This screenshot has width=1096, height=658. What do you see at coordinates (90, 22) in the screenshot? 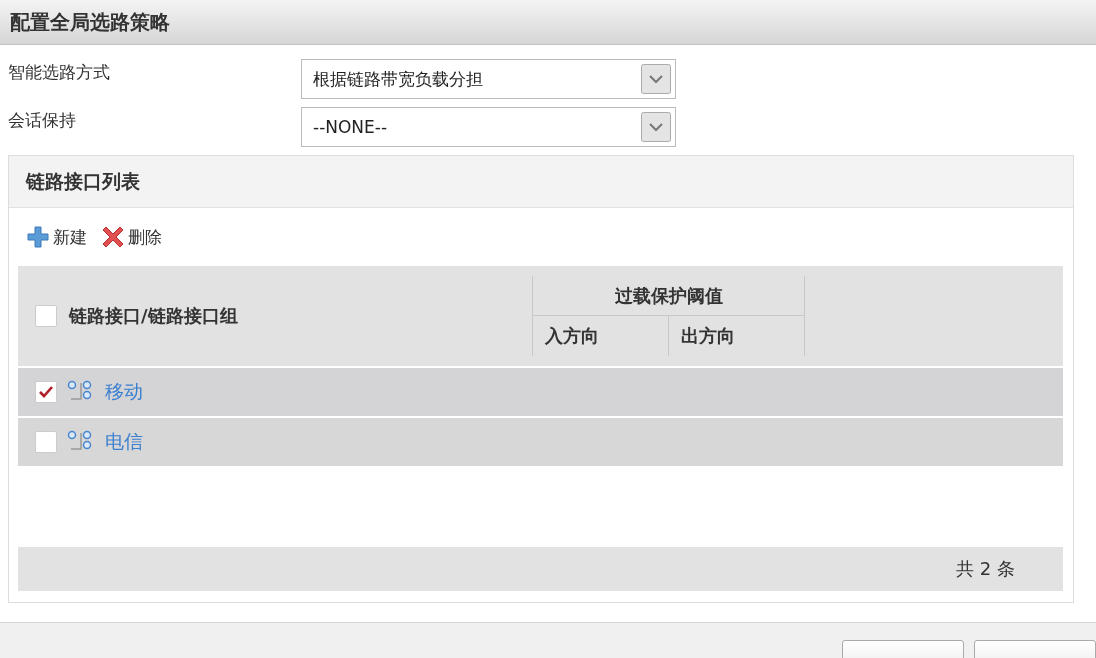
I see `window-title: 配置全局选路策略` at bounding box center [90, 22].